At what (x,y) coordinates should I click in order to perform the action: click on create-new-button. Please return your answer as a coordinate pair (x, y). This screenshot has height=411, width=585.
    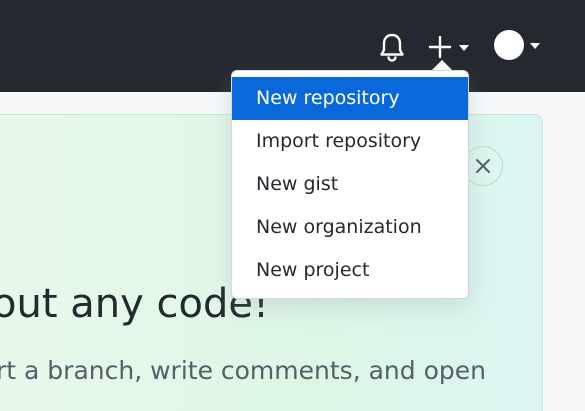
    Looking at the image, I should click on (449, 47).